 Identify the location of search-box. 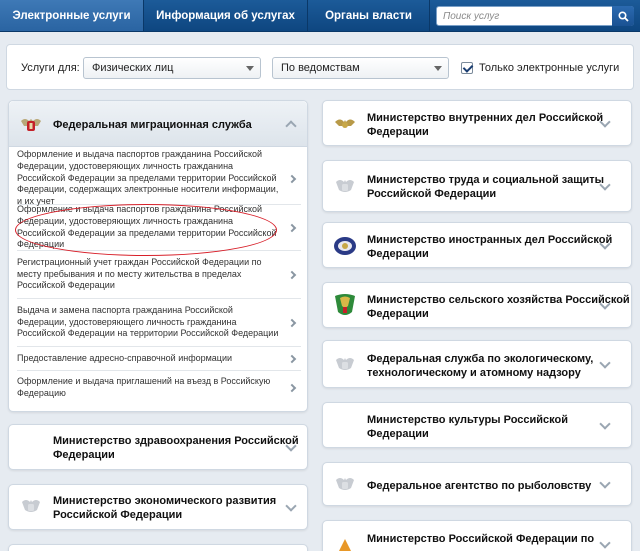
(535, 16).